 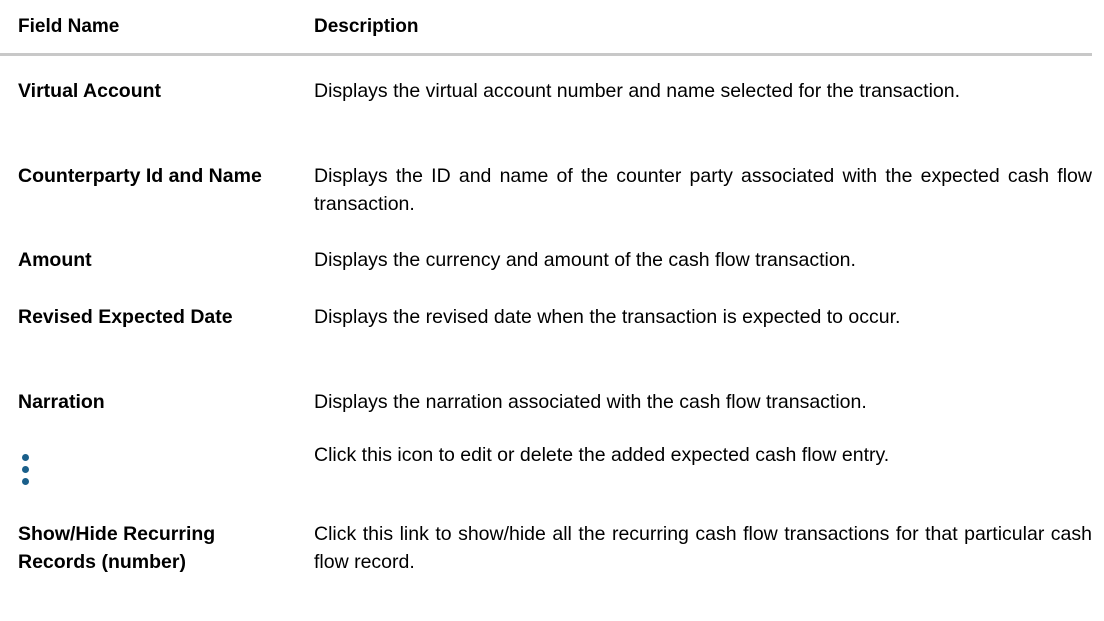 What do you see at coordinates (125, 317) in the screenshot?
I see `field-revised-expected-date: Revised Expected Date` at bounding box center [125, 317].